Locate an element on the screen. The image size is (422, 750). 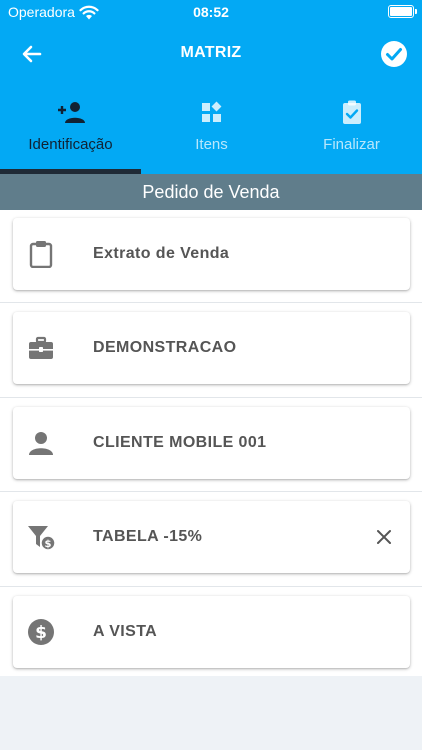
field-demonstracao: DEMONSTRACAO is located at coordinates (211, 348).